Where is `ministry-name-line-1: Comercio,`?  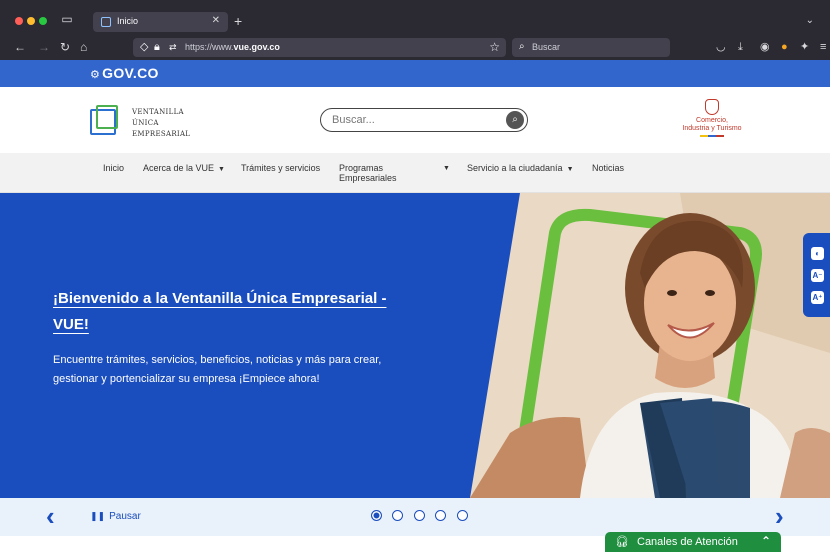
ministry-name-line-1: Comercio, is located at coordinates (712, 120).